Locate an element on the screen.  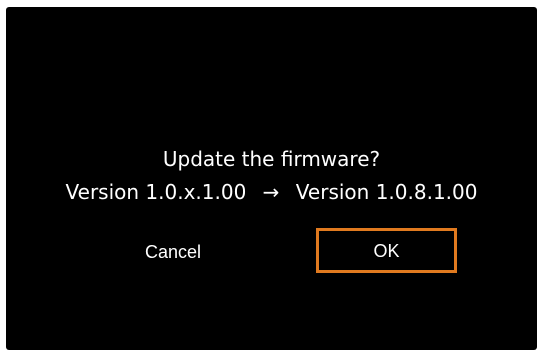
current-version: Version 1.0.x.1.00 is located at coordinates (156, 192).